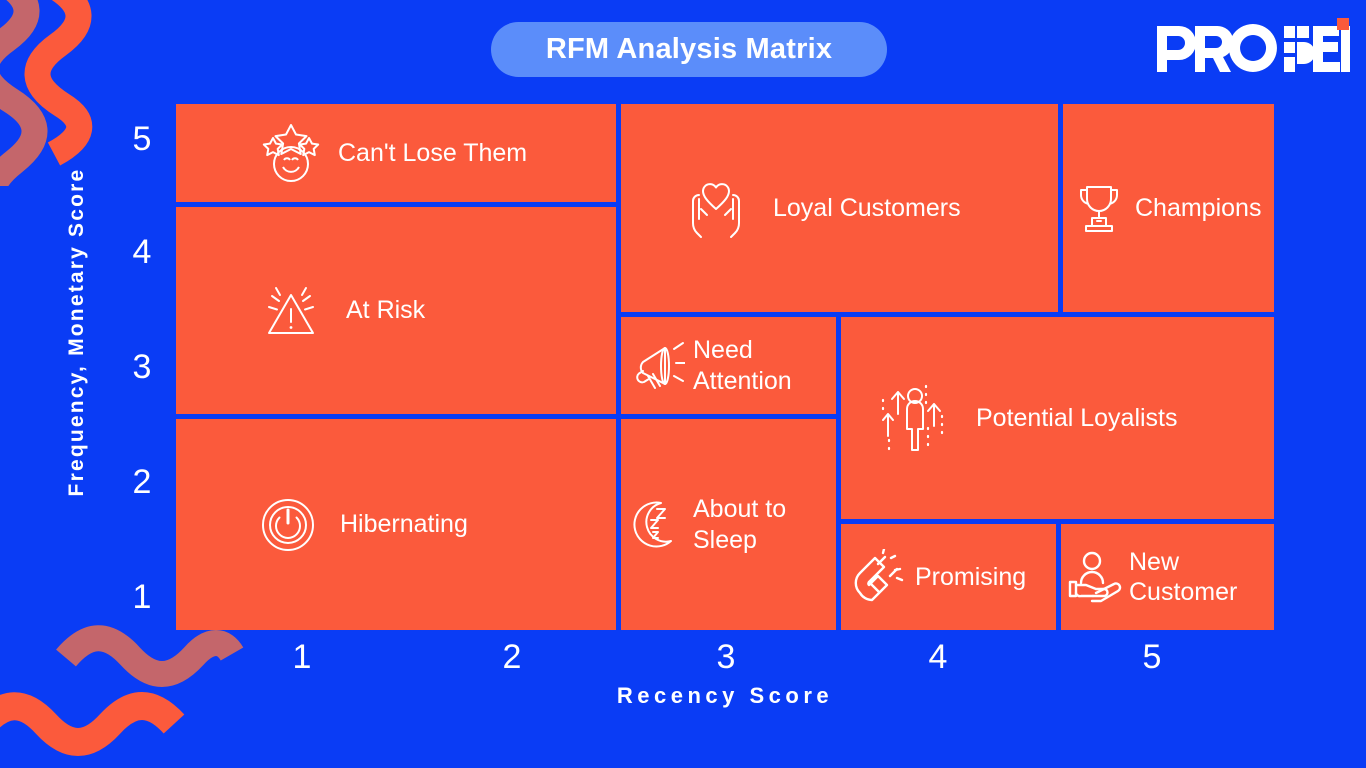 The height and width of the screenshot is (768, 1366). I want to click on segment-label: Can't Lose Them, so click(433, 152).